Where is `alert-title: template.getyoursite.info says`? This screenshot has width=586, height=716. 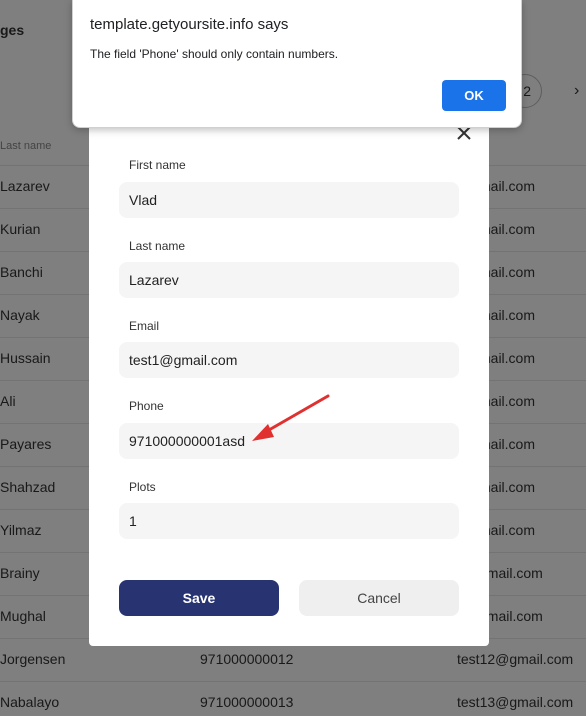
alert-title: template.getyoursite.info says is located at coordinates (189, 24).